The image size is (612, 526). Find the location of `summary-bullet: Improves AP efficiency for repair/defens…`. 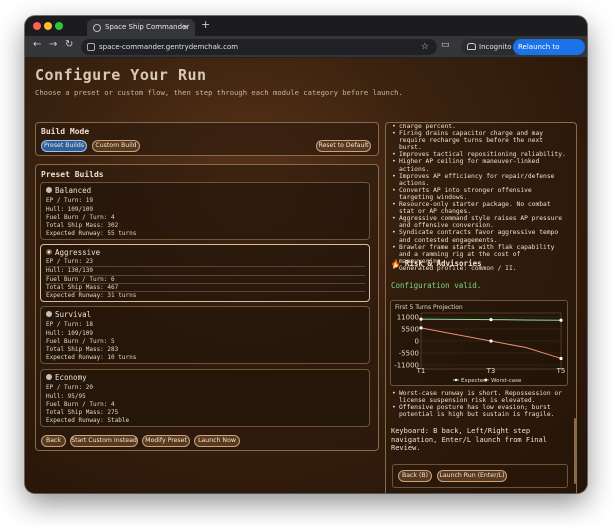

summary-bullet: Improves AP efficiency for repair/defens… is located at coordinates (480, 180).